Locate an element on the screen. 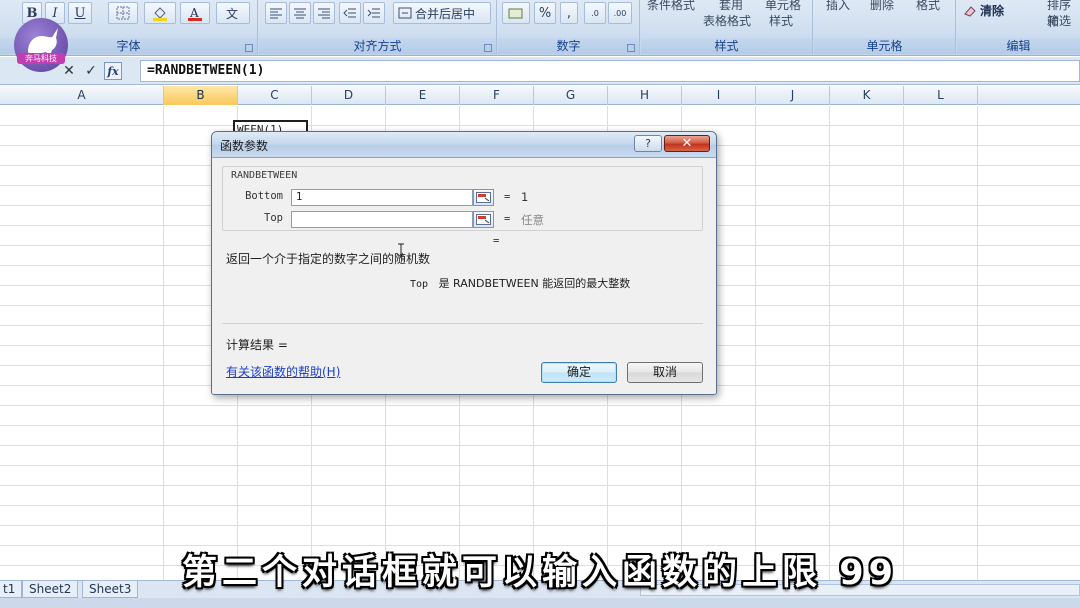  formula-bar: ✕ ✓ fx =RANDBETWEEN(1) is located at coordinates (540, 71).